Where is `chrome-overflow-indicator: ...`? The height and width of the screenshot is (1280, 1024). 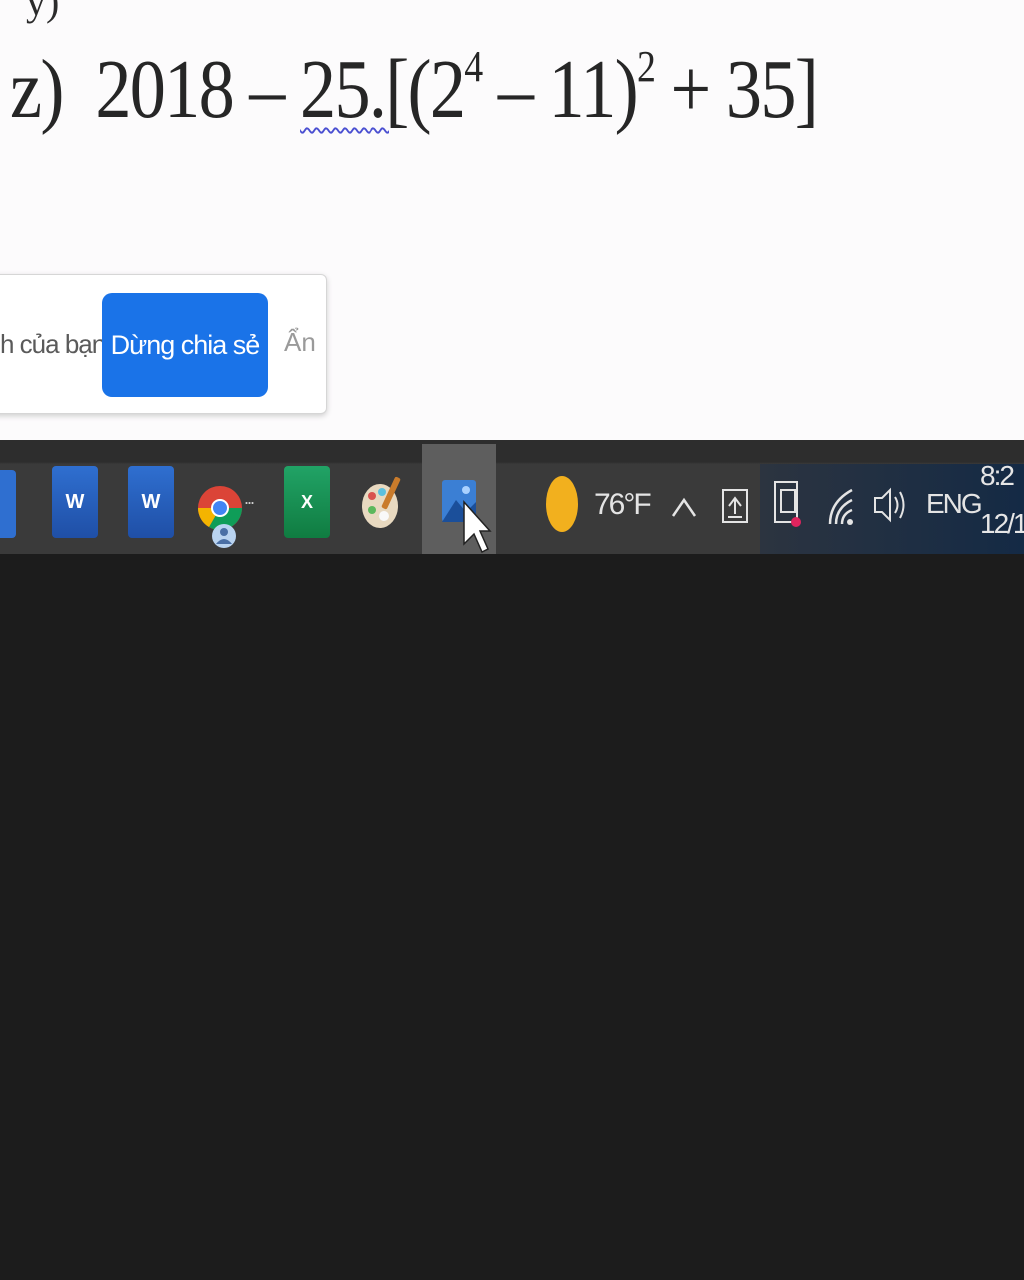
chrome-overflow-indicator: ... is located at coordinates (249, 498).